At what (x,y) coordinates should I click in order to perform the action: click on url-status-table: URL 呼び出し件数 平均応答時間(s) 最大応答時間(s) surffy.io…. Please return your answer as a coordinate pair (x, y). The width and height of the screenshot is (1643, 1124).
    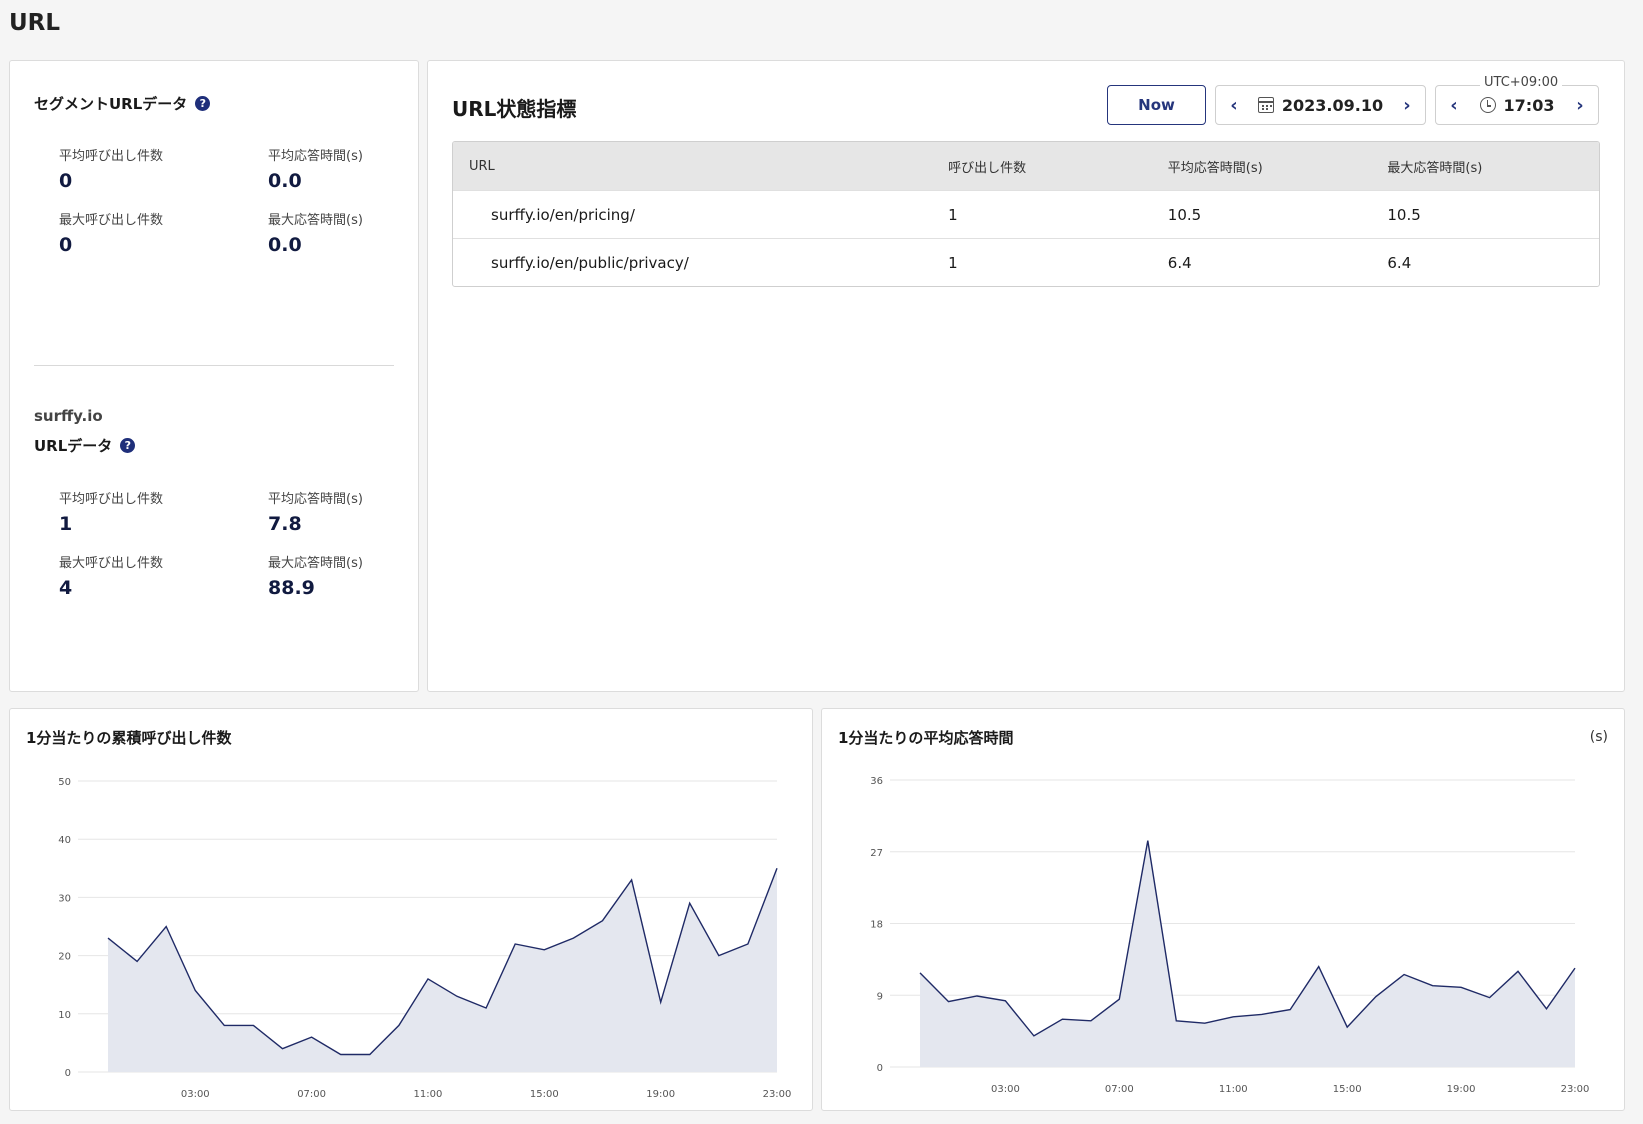
    Looking at the image, I should click on (1026, 214).